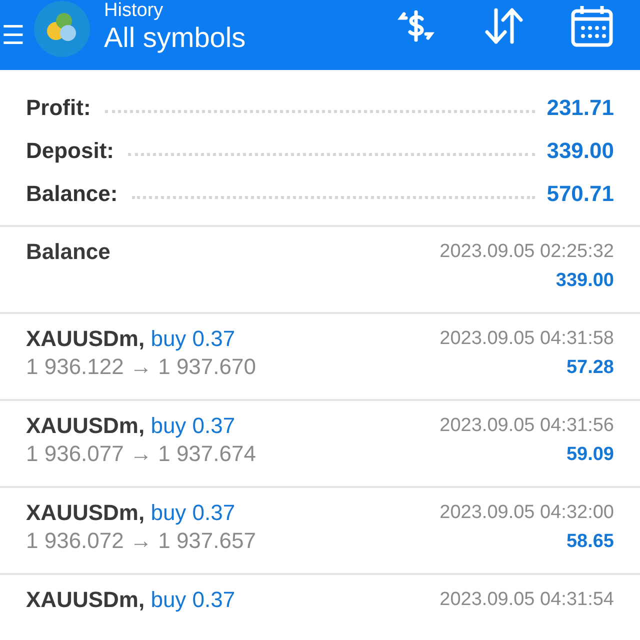 This screenshot has width=640, height=640. I want to click on deal-prices: 1 936.072 → 1 937.657, so click(141, 541).